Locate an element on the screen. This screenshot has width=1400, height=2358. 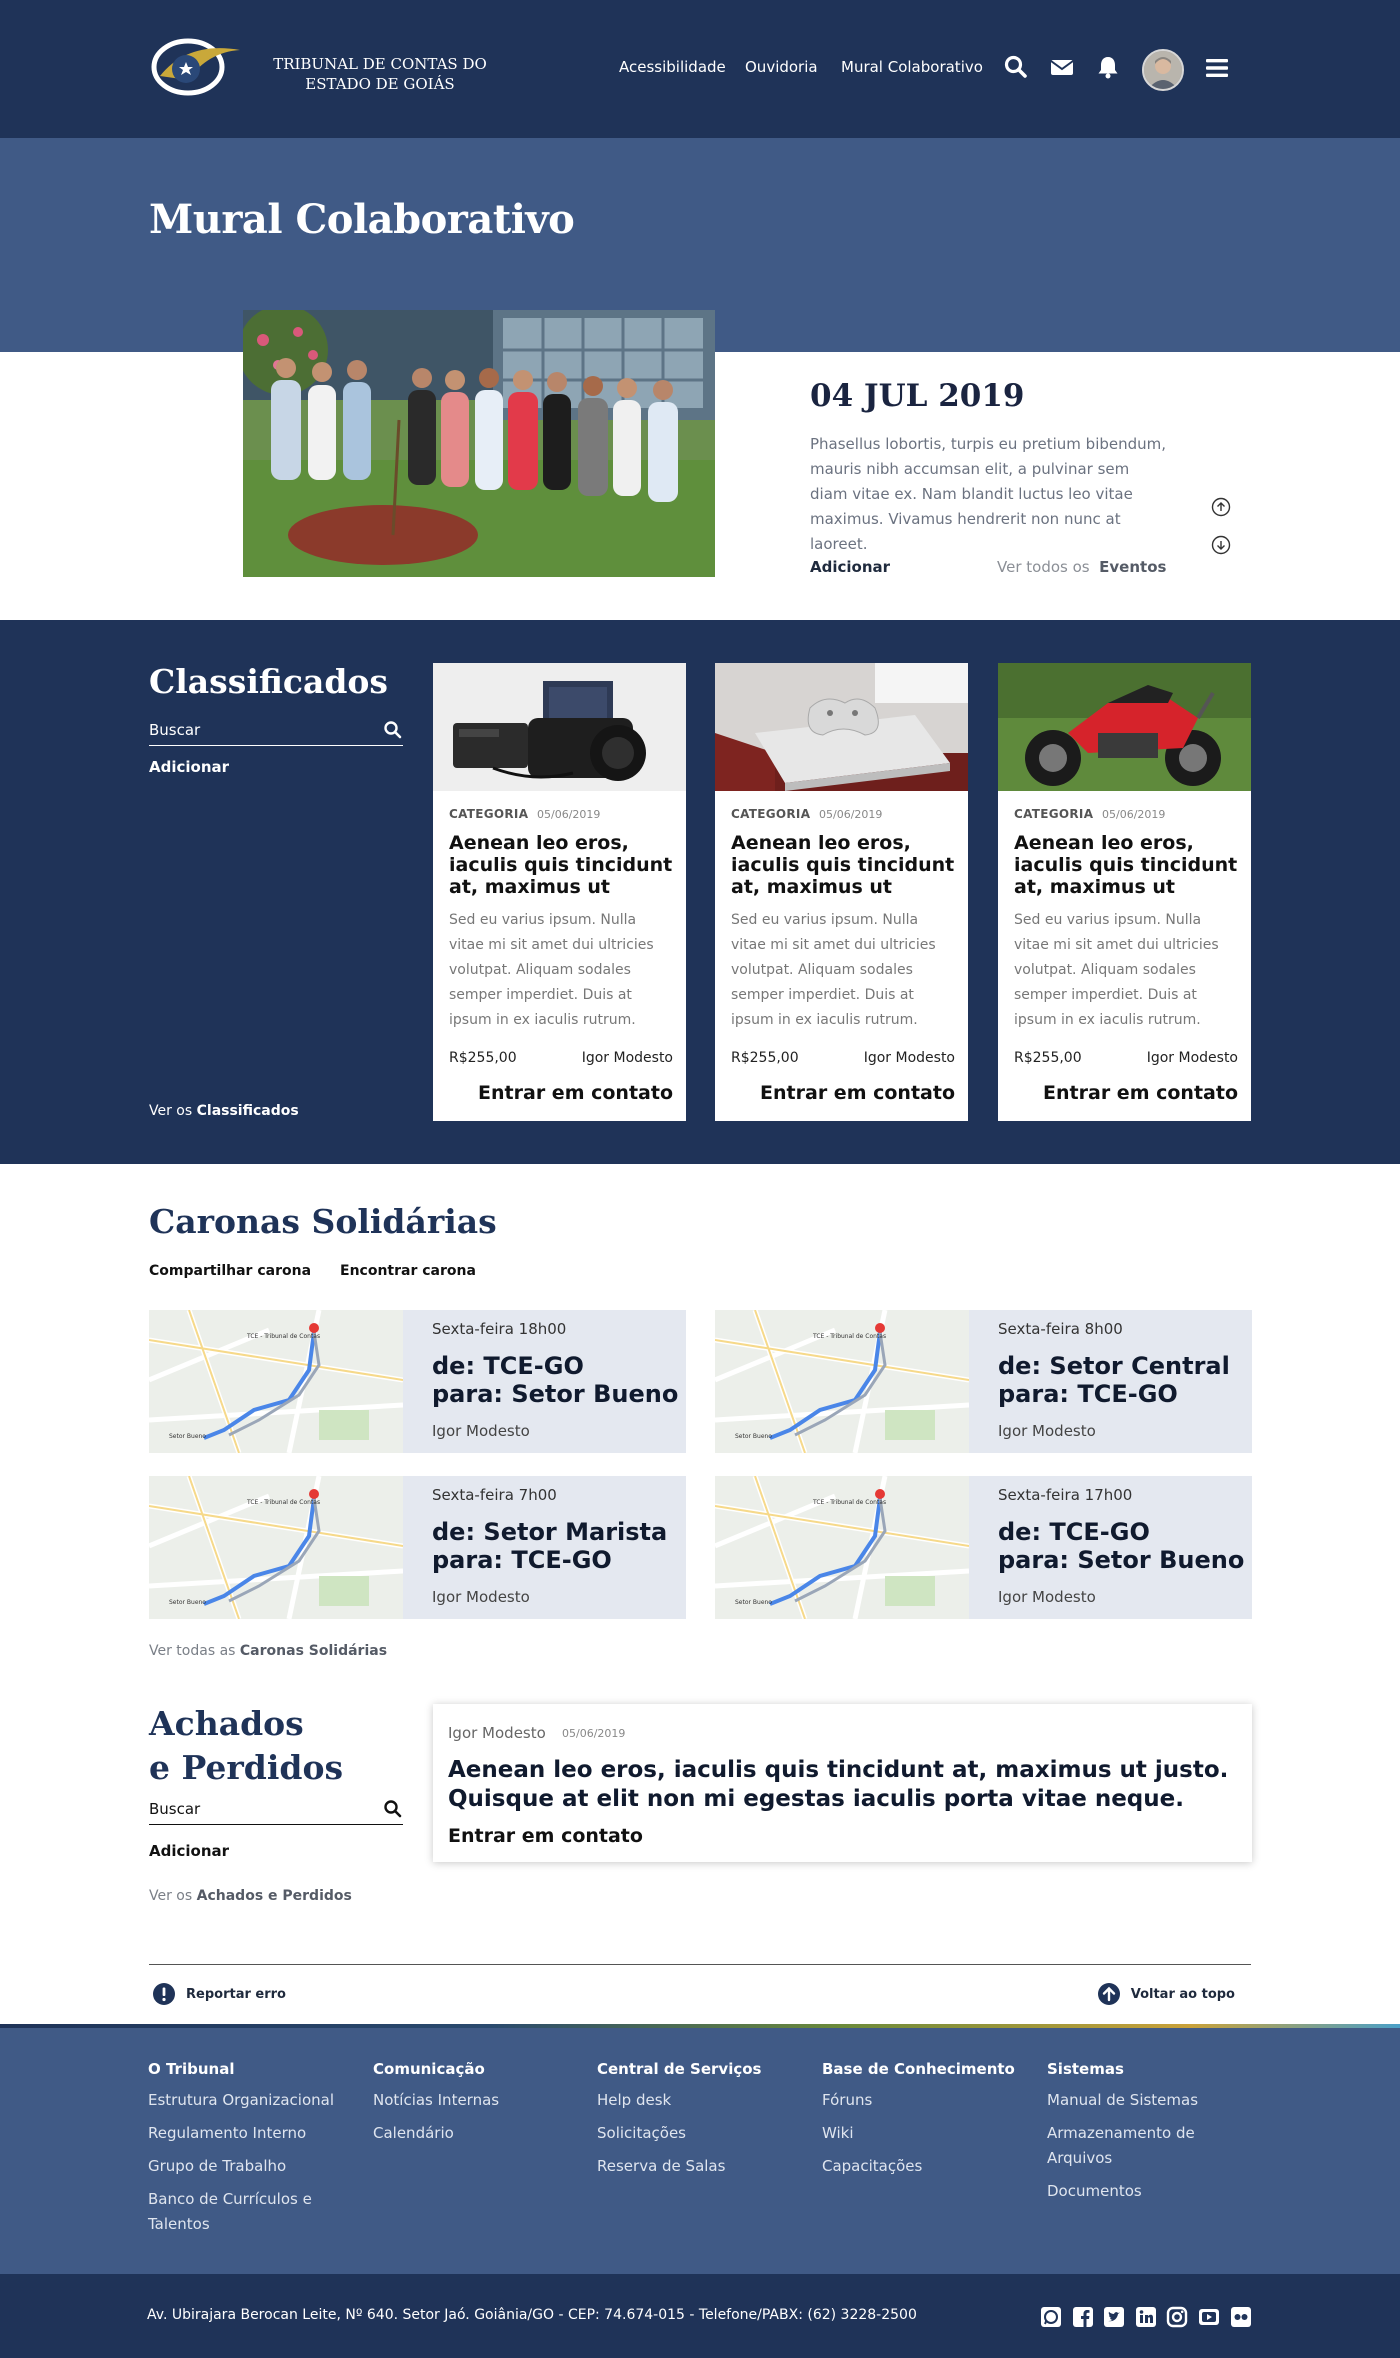
arrow-up-icon is located at coordinates (1221, 507).